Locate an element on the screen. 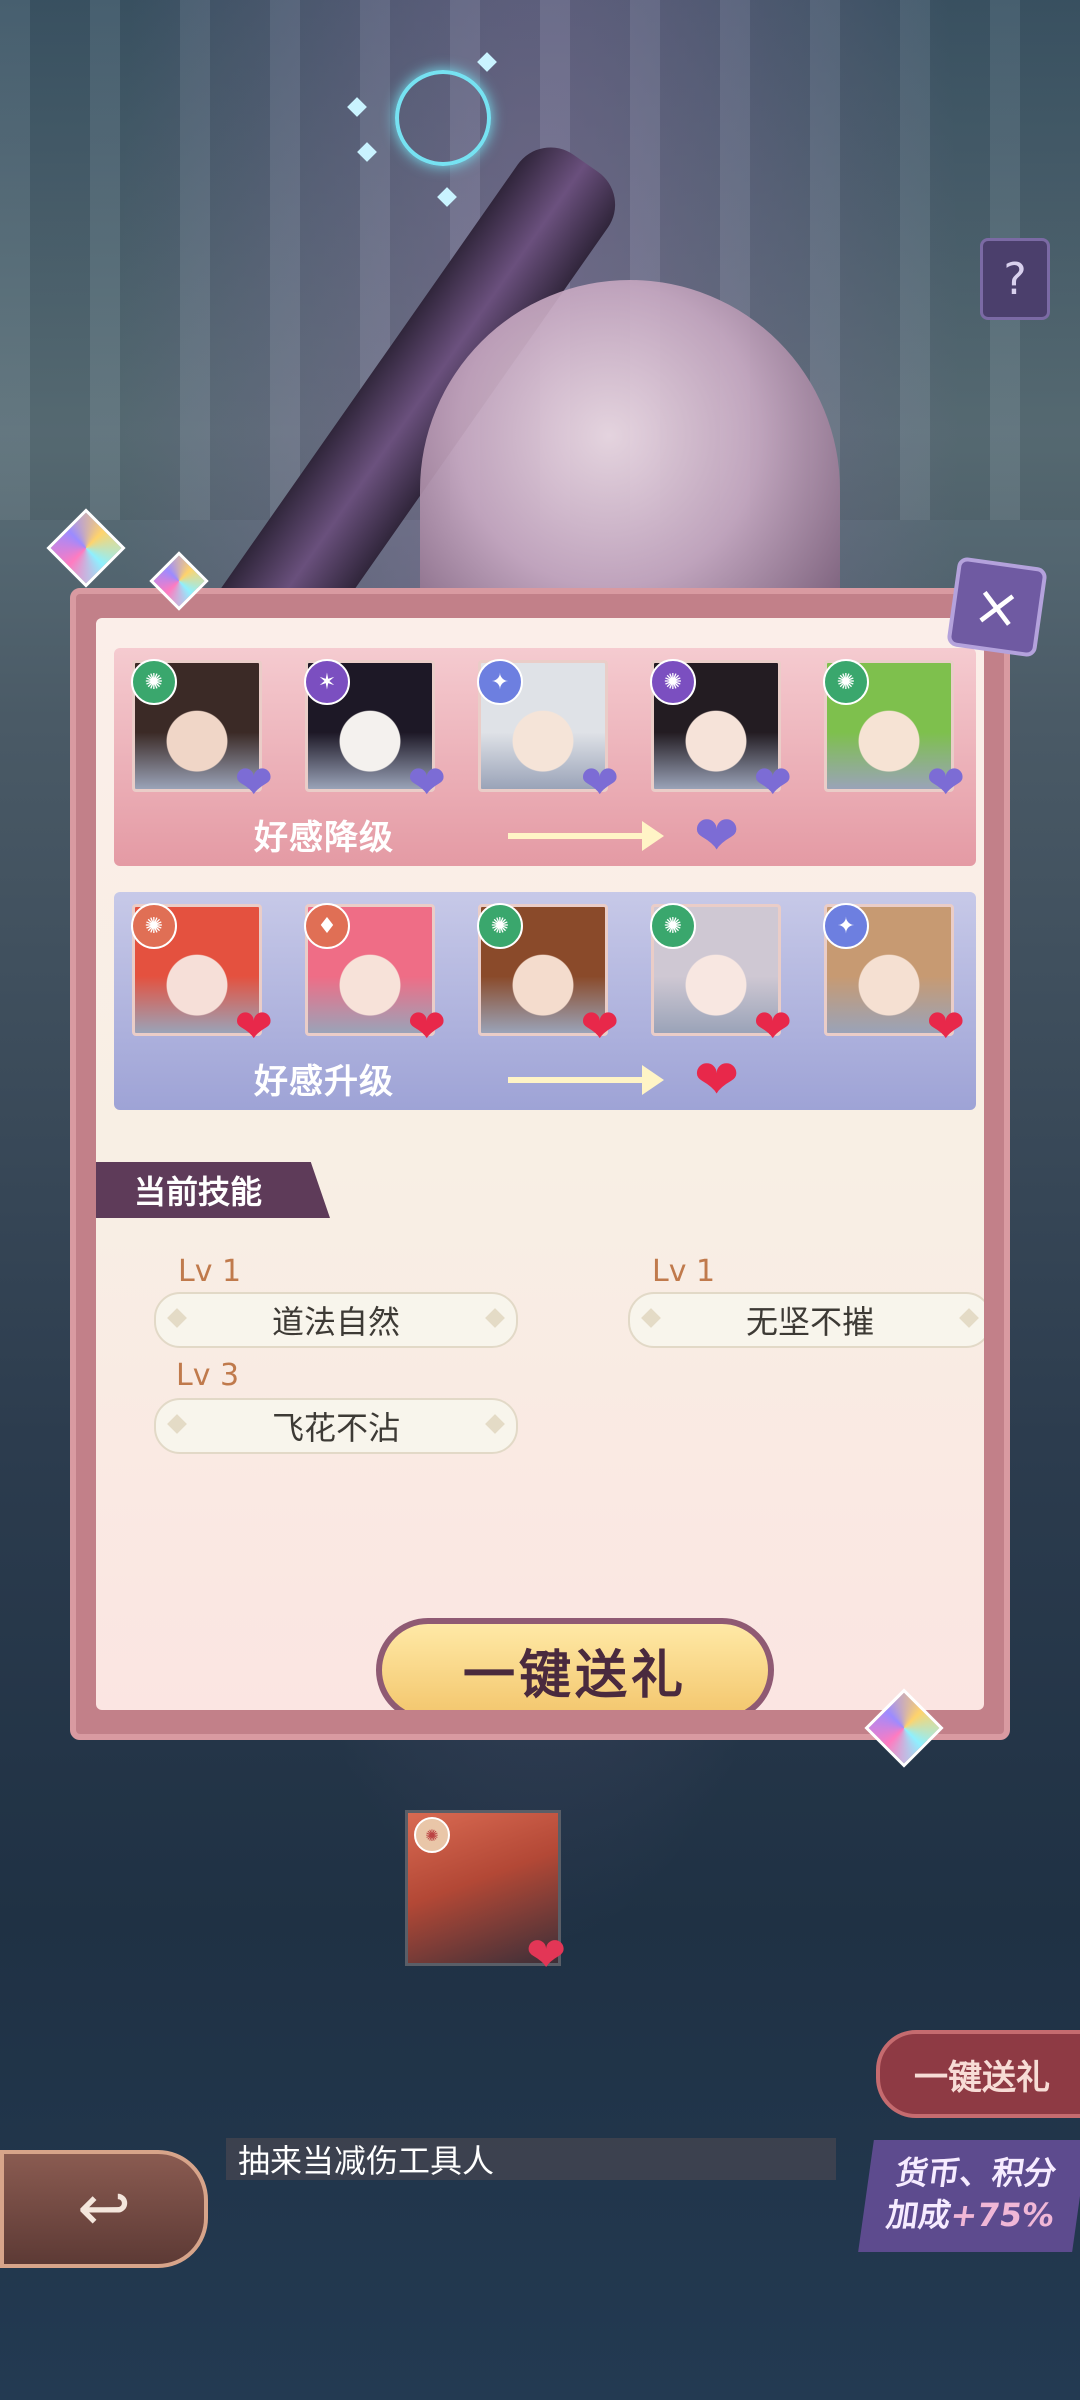 The image size is (1080, 2400). red-heart-icon: ❤ is located at coordinates (717, 1079).